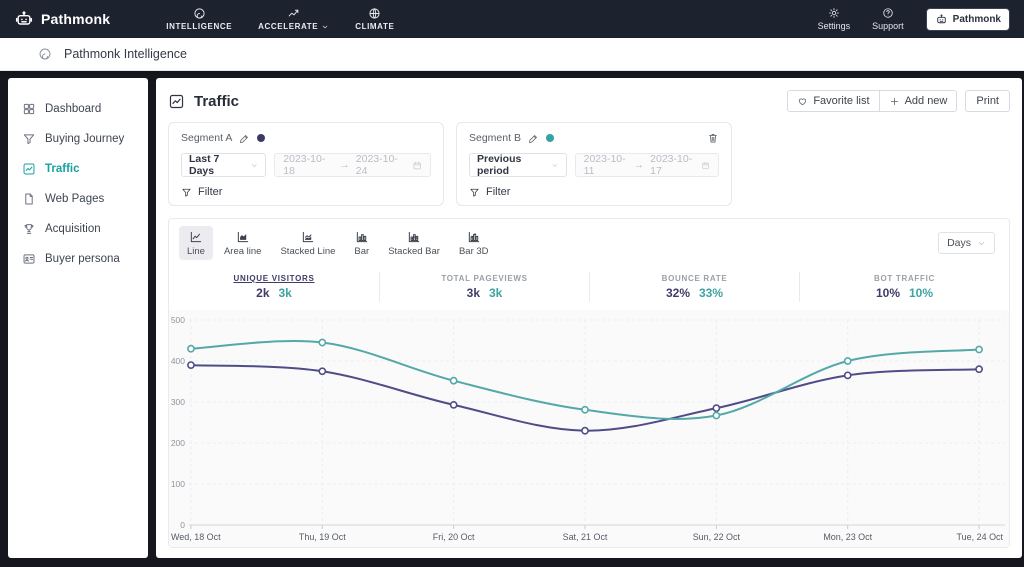 This screenshot has width=1024, height=567. I want to click on breadcrumb: Pathmonk Intelligence, so click(512, 54).